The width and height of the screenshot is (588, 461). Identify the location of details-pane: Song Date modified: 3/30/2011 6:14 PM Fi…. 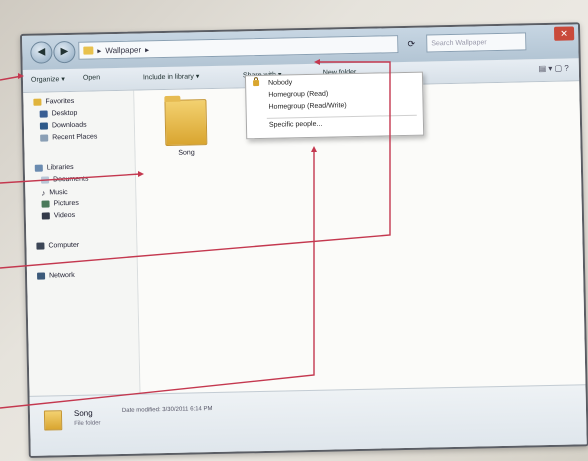
(308, 420).